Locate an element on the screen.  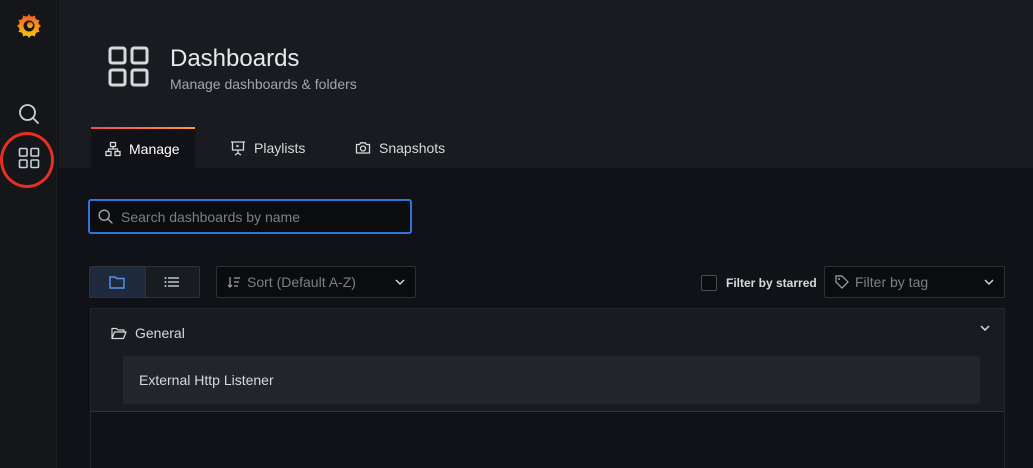
grafana-logo-icon is located at coordinates (28, 26).